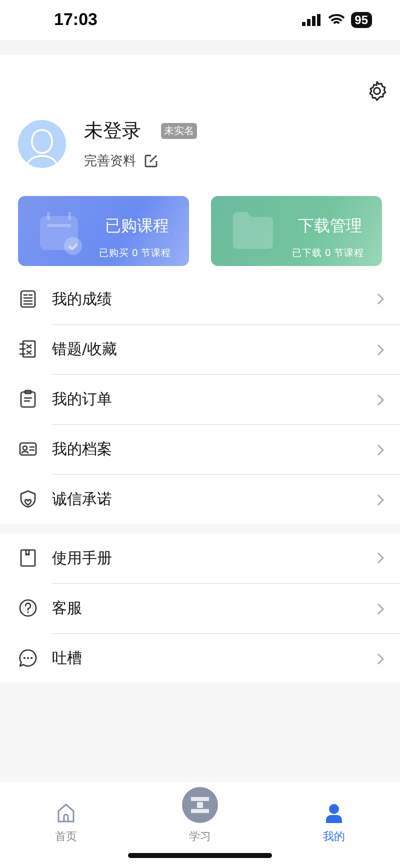  Describe the element at coordinates (200, 608) in the screenshot. I see `menu-item: 客服` at that location.